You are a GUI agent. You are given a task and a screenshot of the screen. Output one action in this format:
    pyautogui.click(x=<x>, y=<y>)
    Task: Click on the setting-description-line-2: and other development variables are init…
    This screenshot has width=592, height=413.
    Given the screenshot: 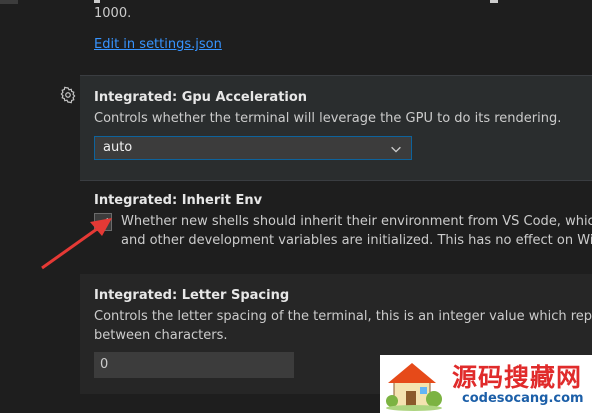 What is the action you would take?
    pyautogui.click(x=356, y=240)
    